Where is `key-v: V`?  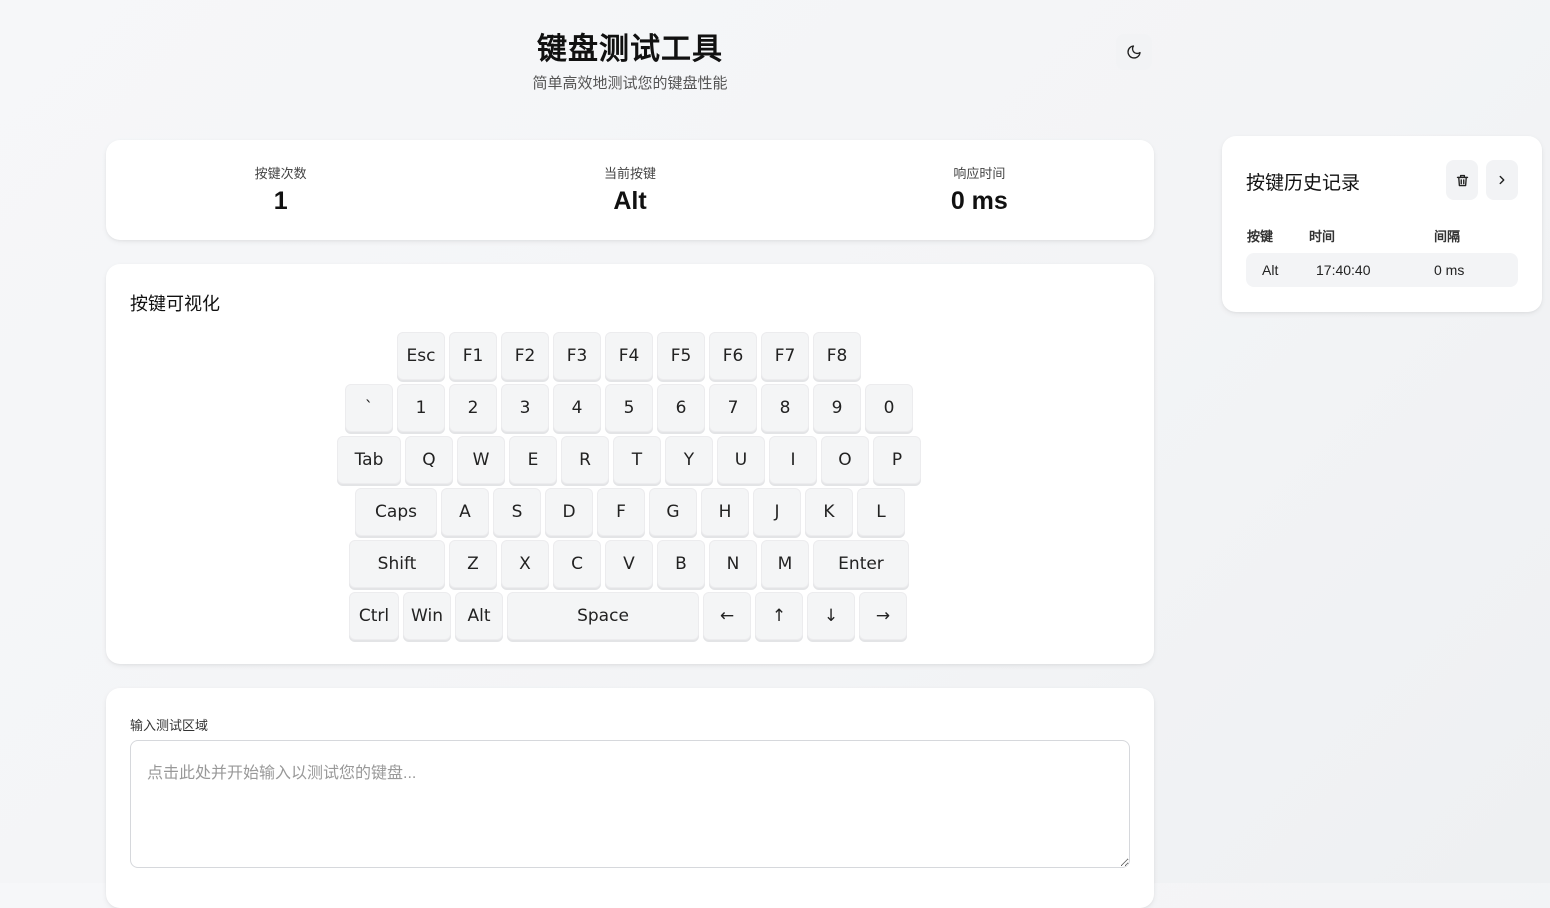
key-v: V is located at coordinates (629, 564).